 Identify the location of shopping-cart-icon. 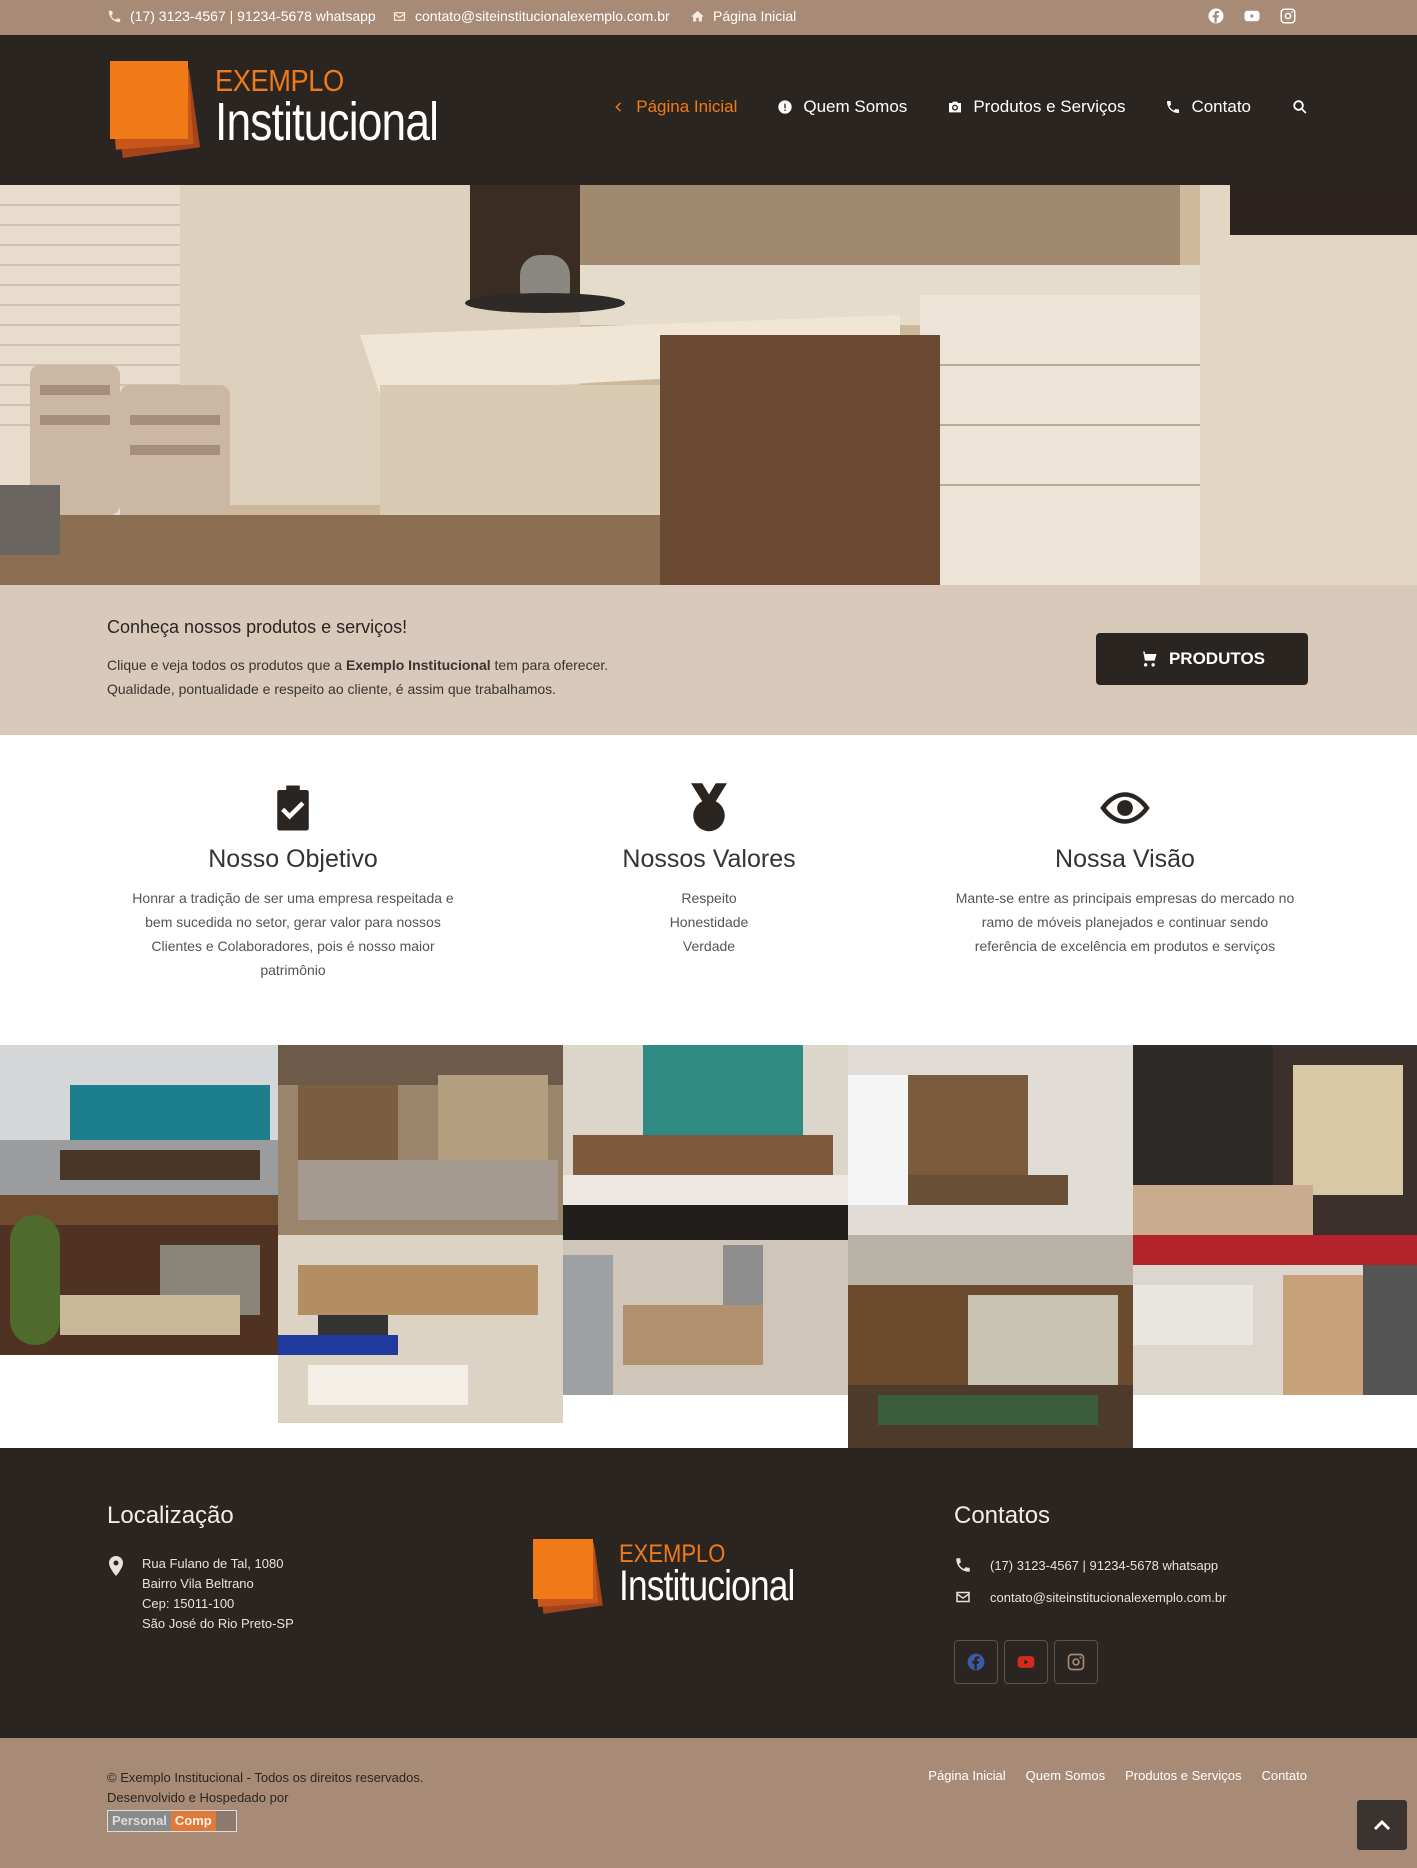
(1148, 659).